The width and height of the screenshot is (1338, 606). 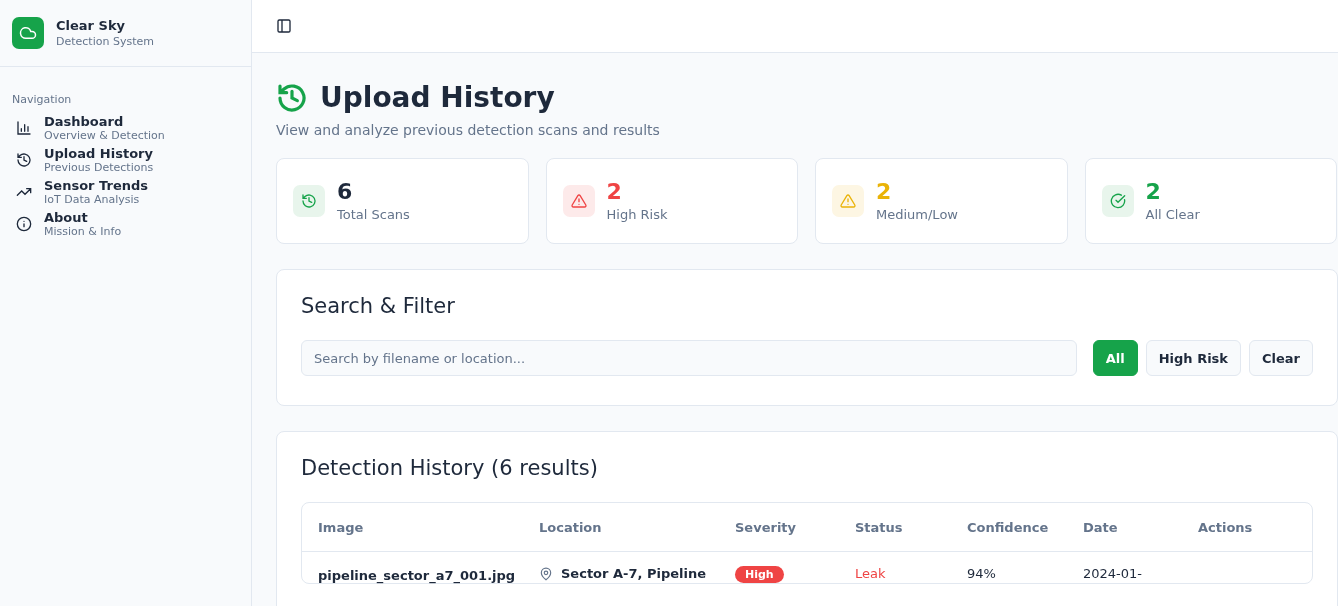 What do you see at coordinates (546, 573) in the screenshot?
I see `map-pin-icon` at bounding box center [546, 573].